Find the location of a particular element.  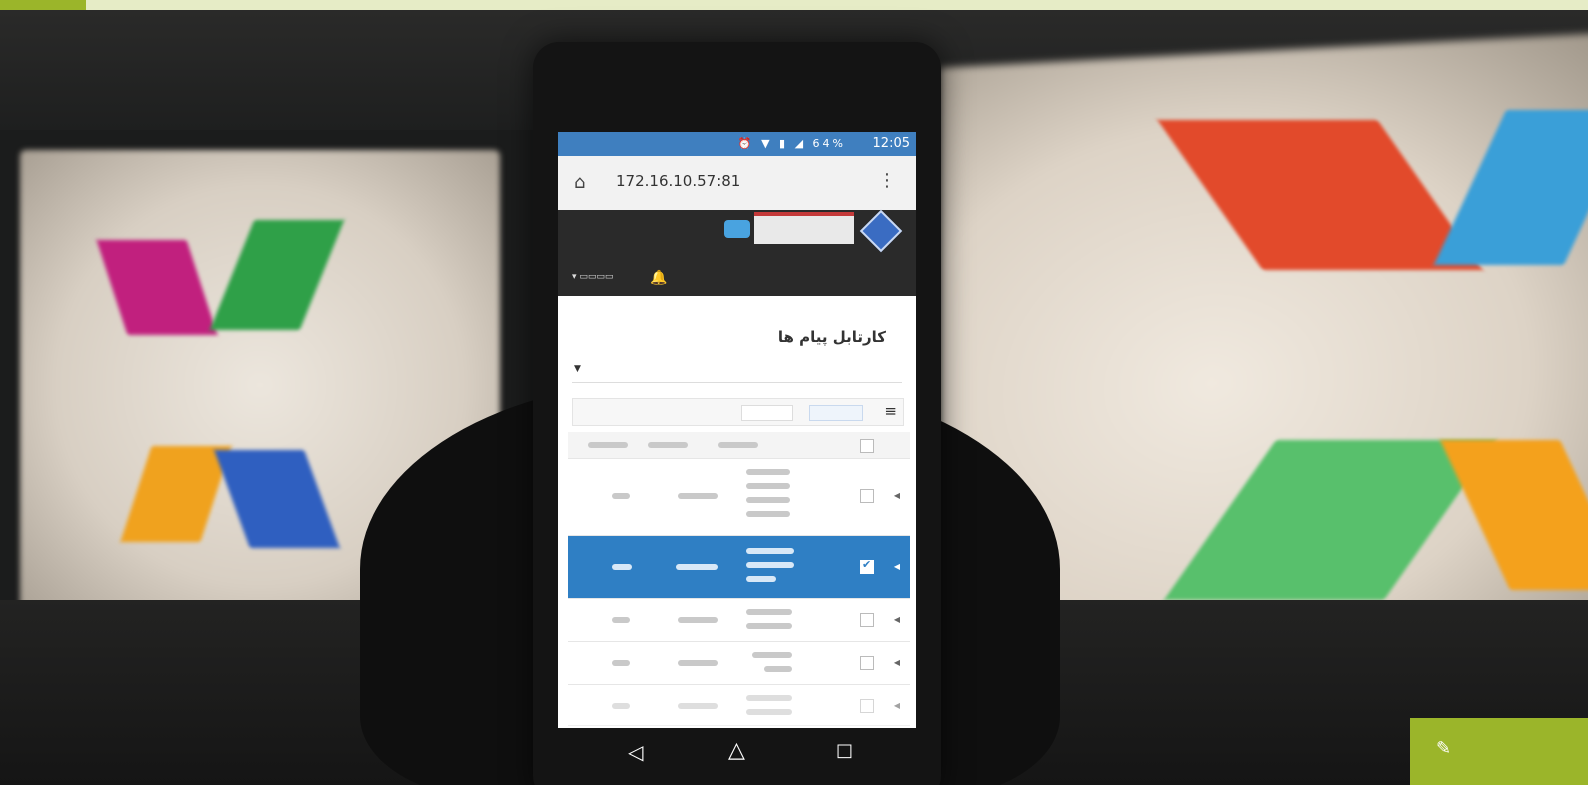

status-icons: ⏰ ▼ ▮ ◢ 64% is located at coordinates (791, 143).